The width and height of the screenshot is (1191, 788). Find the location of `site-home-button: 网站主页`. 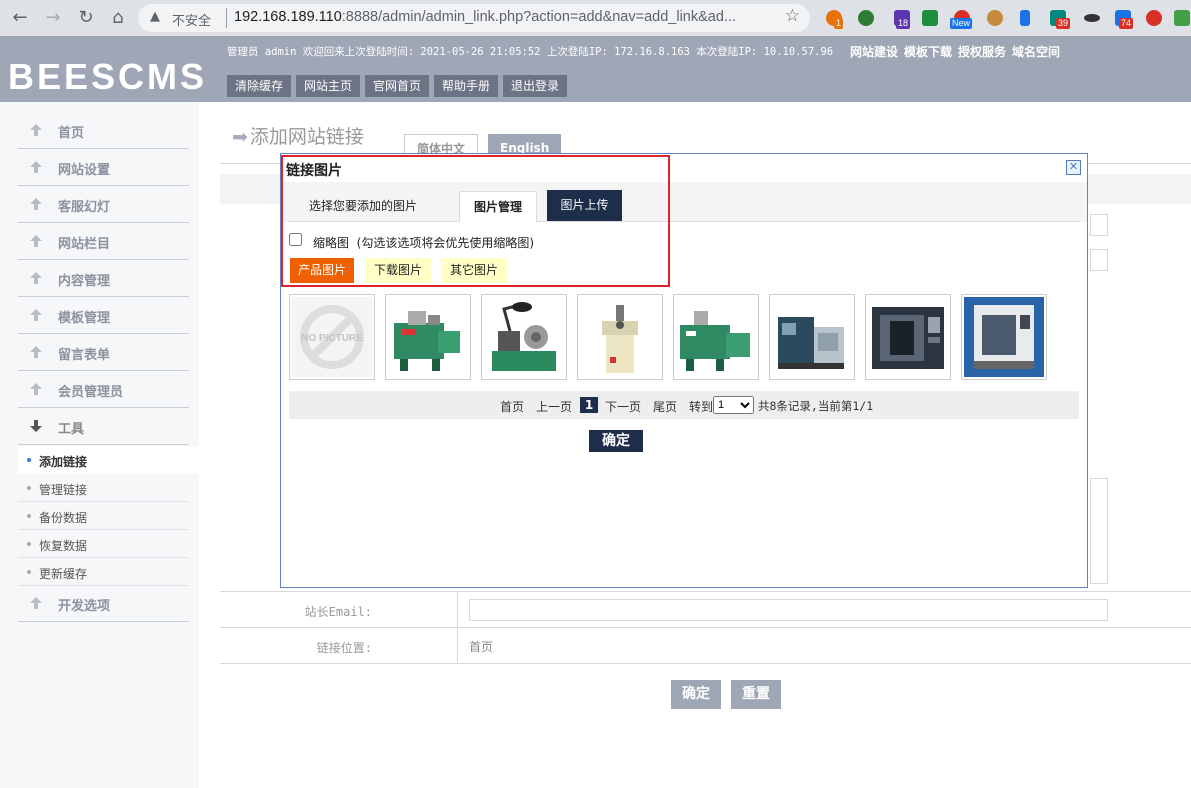

site-home-button: 网站主页 is located at coordinates (328, 86).